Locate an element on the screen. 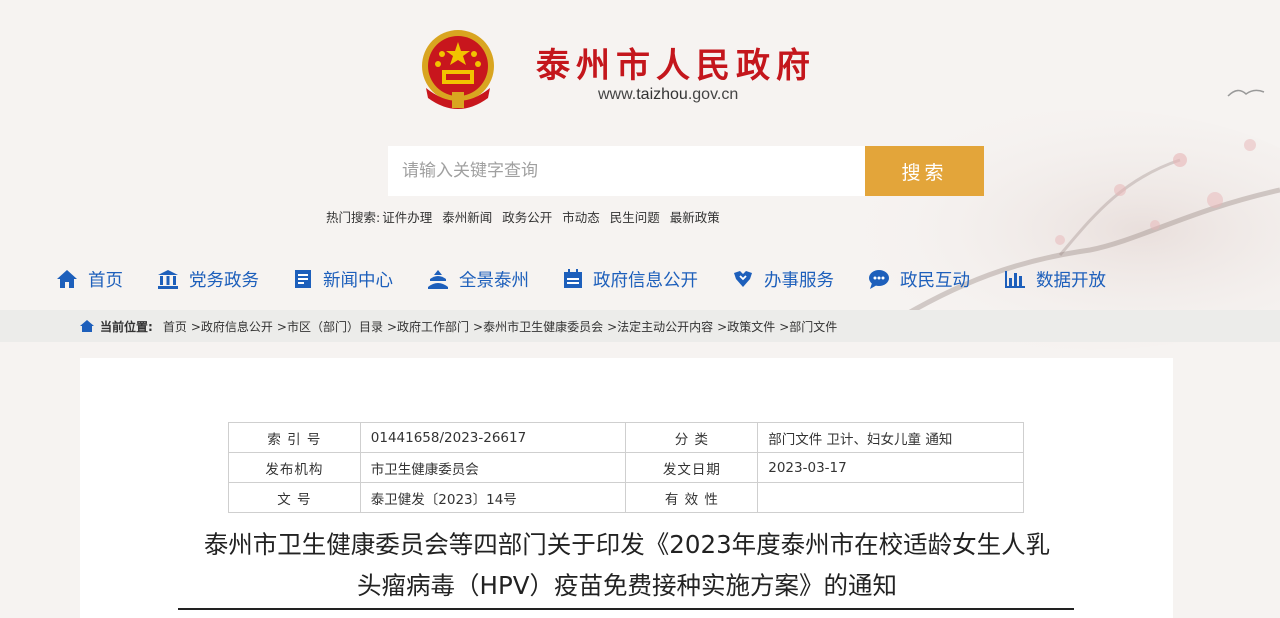  meta-value is located at coordinates (890, 497).